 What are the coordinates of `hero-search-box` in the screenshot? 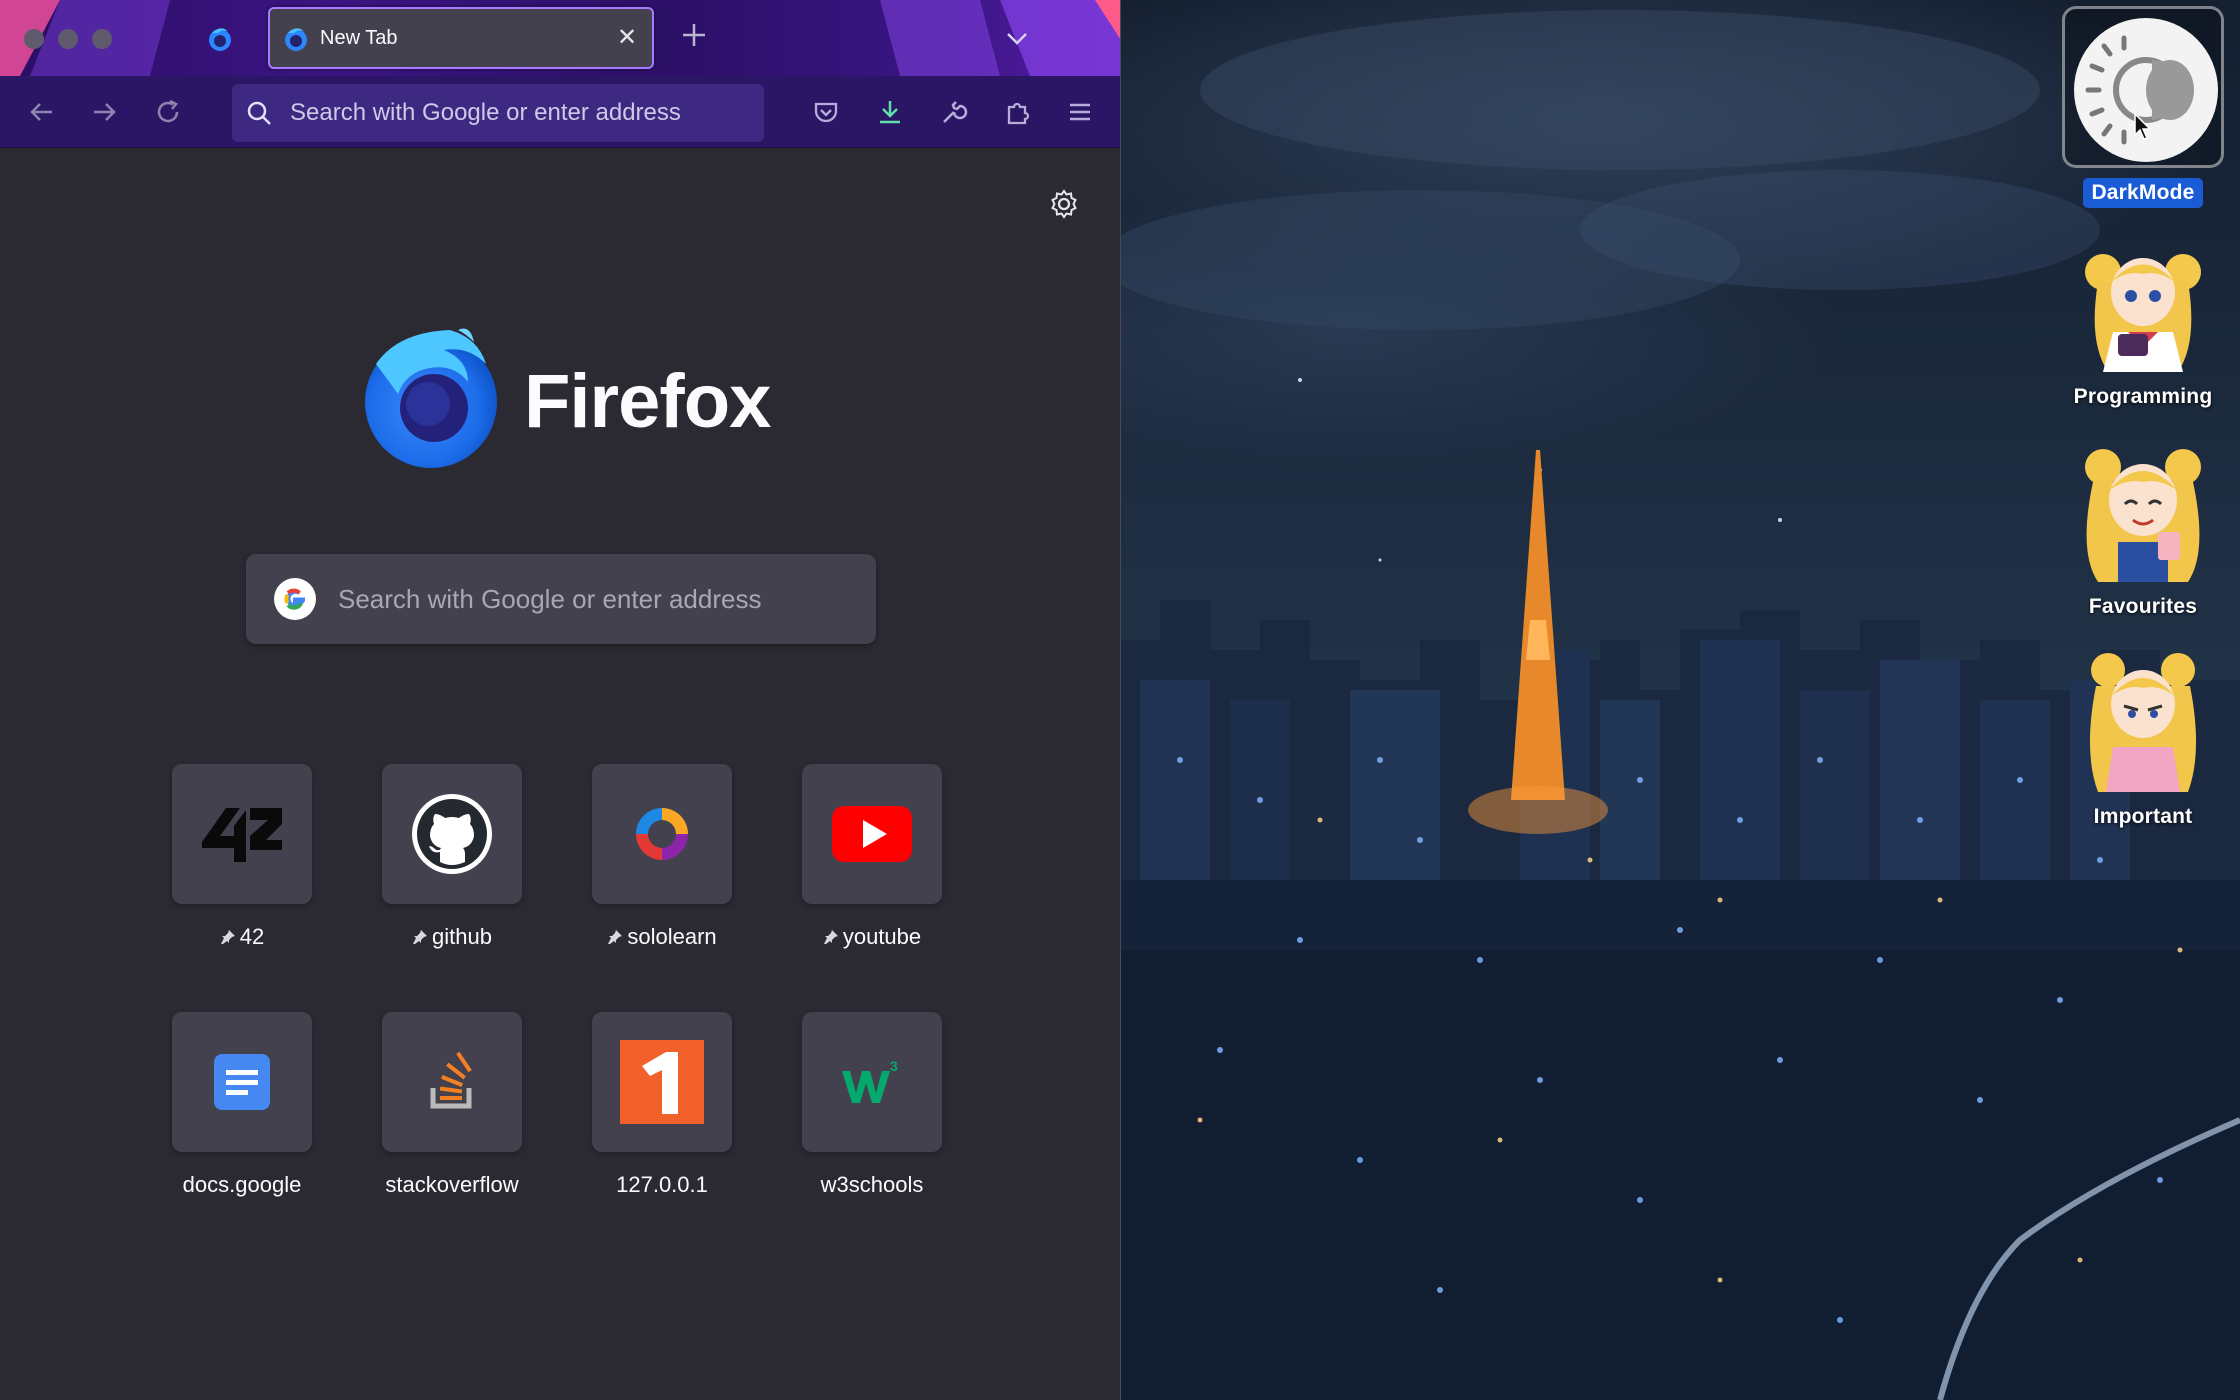 It's located at (561, 599).